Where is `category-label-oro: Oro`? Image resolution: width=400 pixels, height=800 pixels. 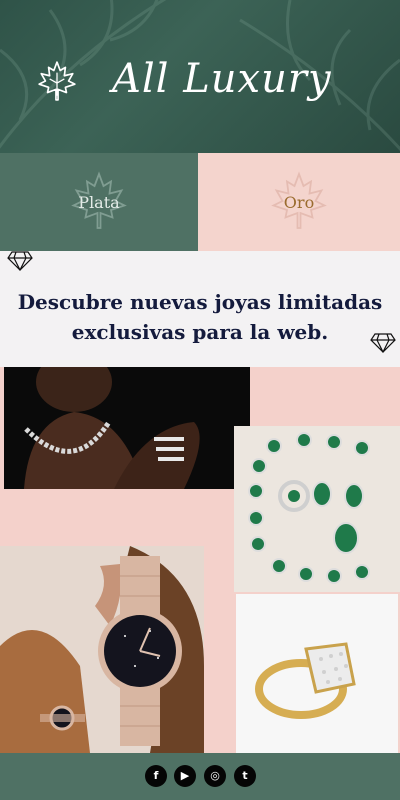
category-label-oro: Oro is located at coordinates (299, 202).